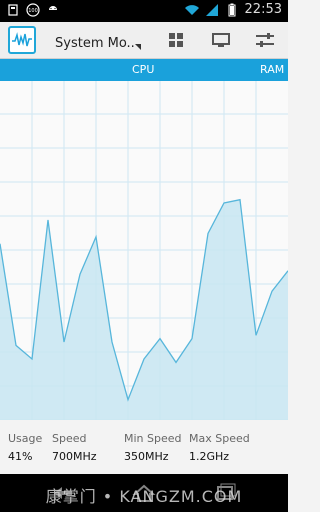 The height and width of the screenshot is (512, 320). I want to click on usage-label: Usage, so click(25, 438).